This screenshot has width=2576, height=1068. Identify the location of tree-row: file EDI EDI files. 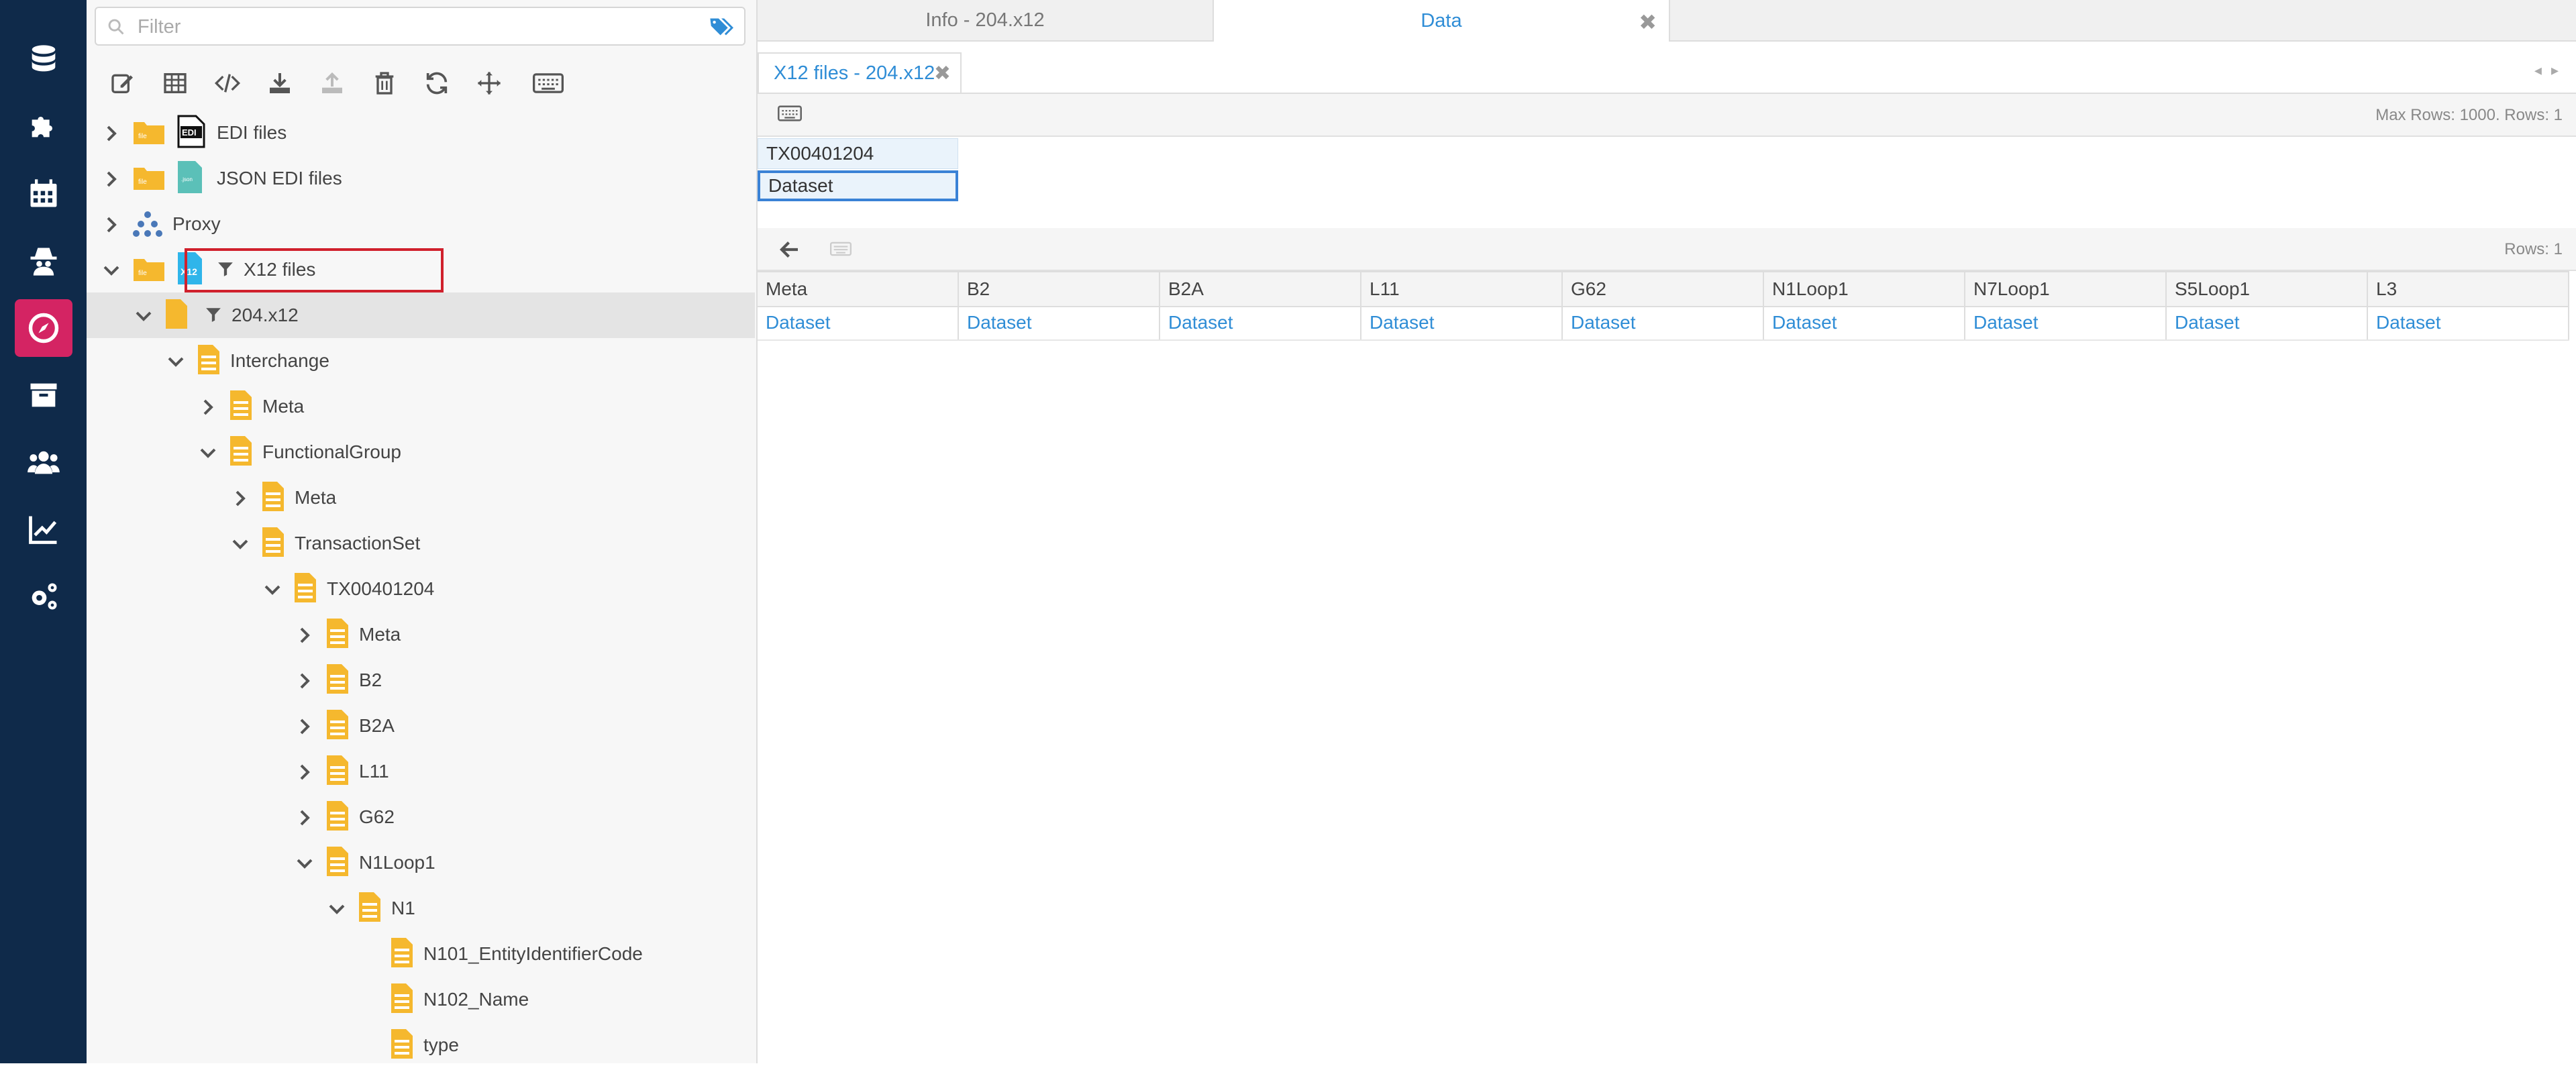
(421, 133).